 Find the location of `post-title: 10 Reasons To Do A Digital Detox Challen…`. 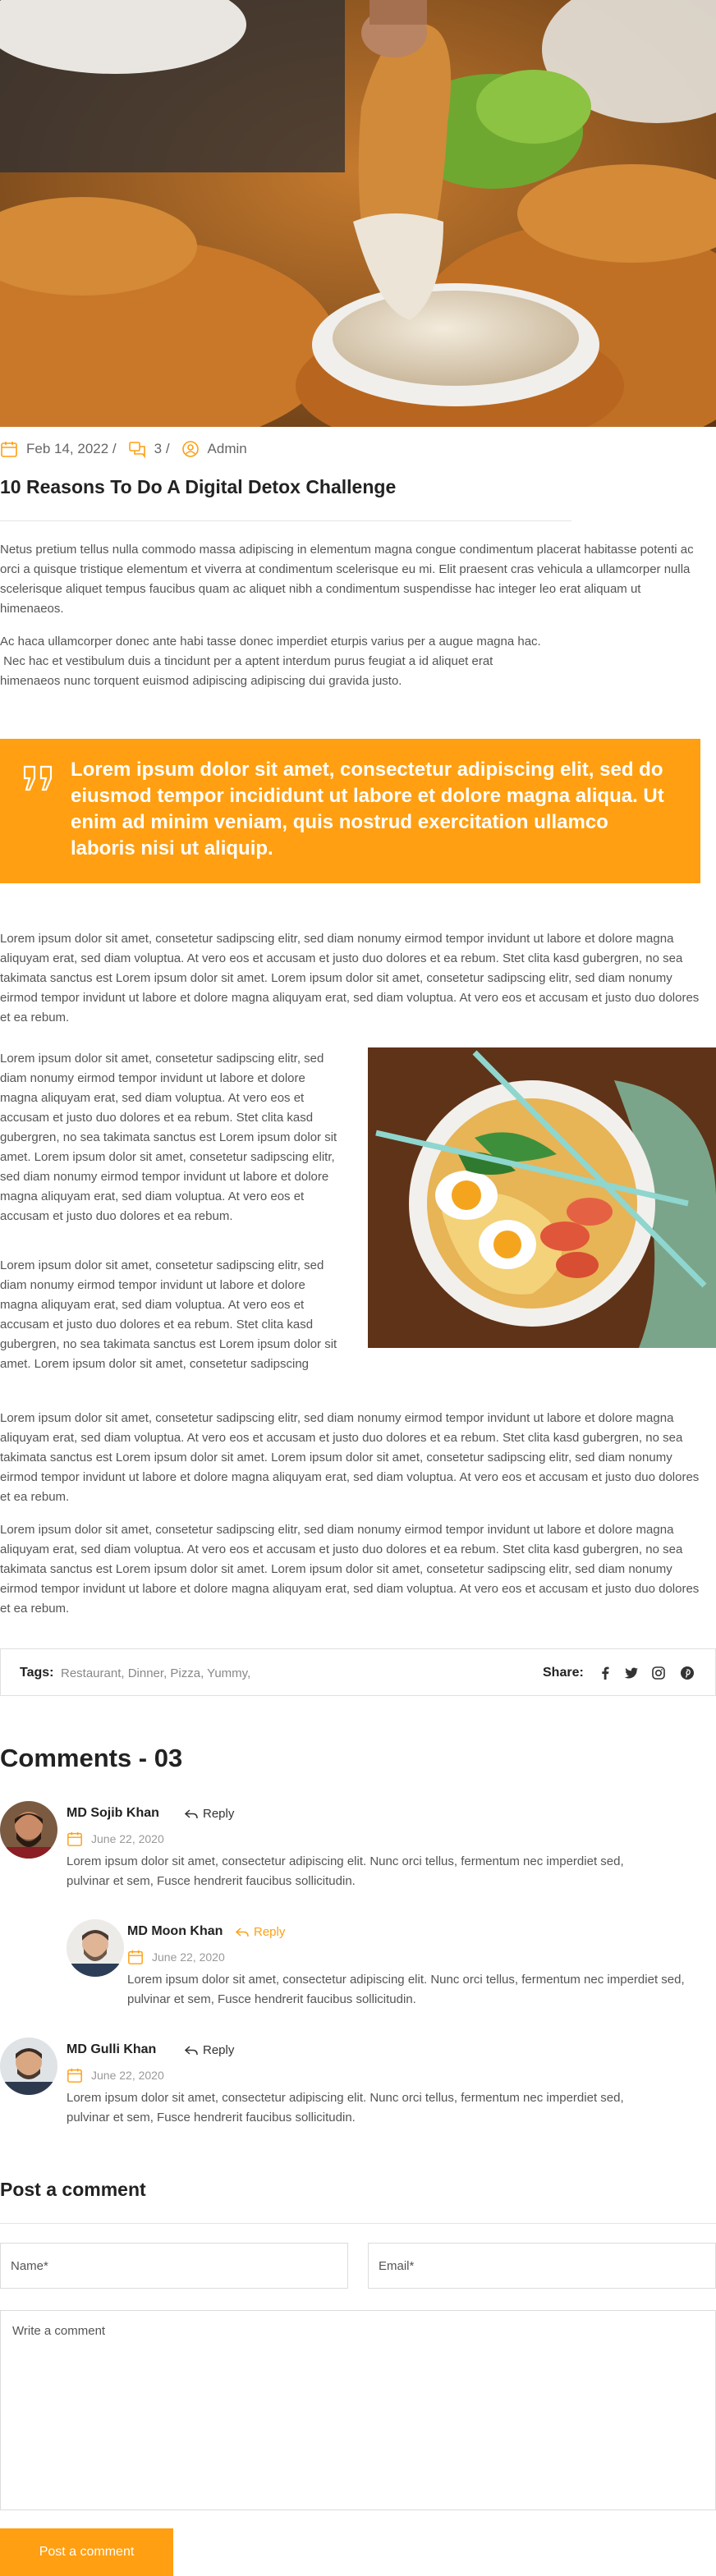

post-title: 10 Reasons To Do A Digital Detox Challen… is located at coordinates (198, 487).